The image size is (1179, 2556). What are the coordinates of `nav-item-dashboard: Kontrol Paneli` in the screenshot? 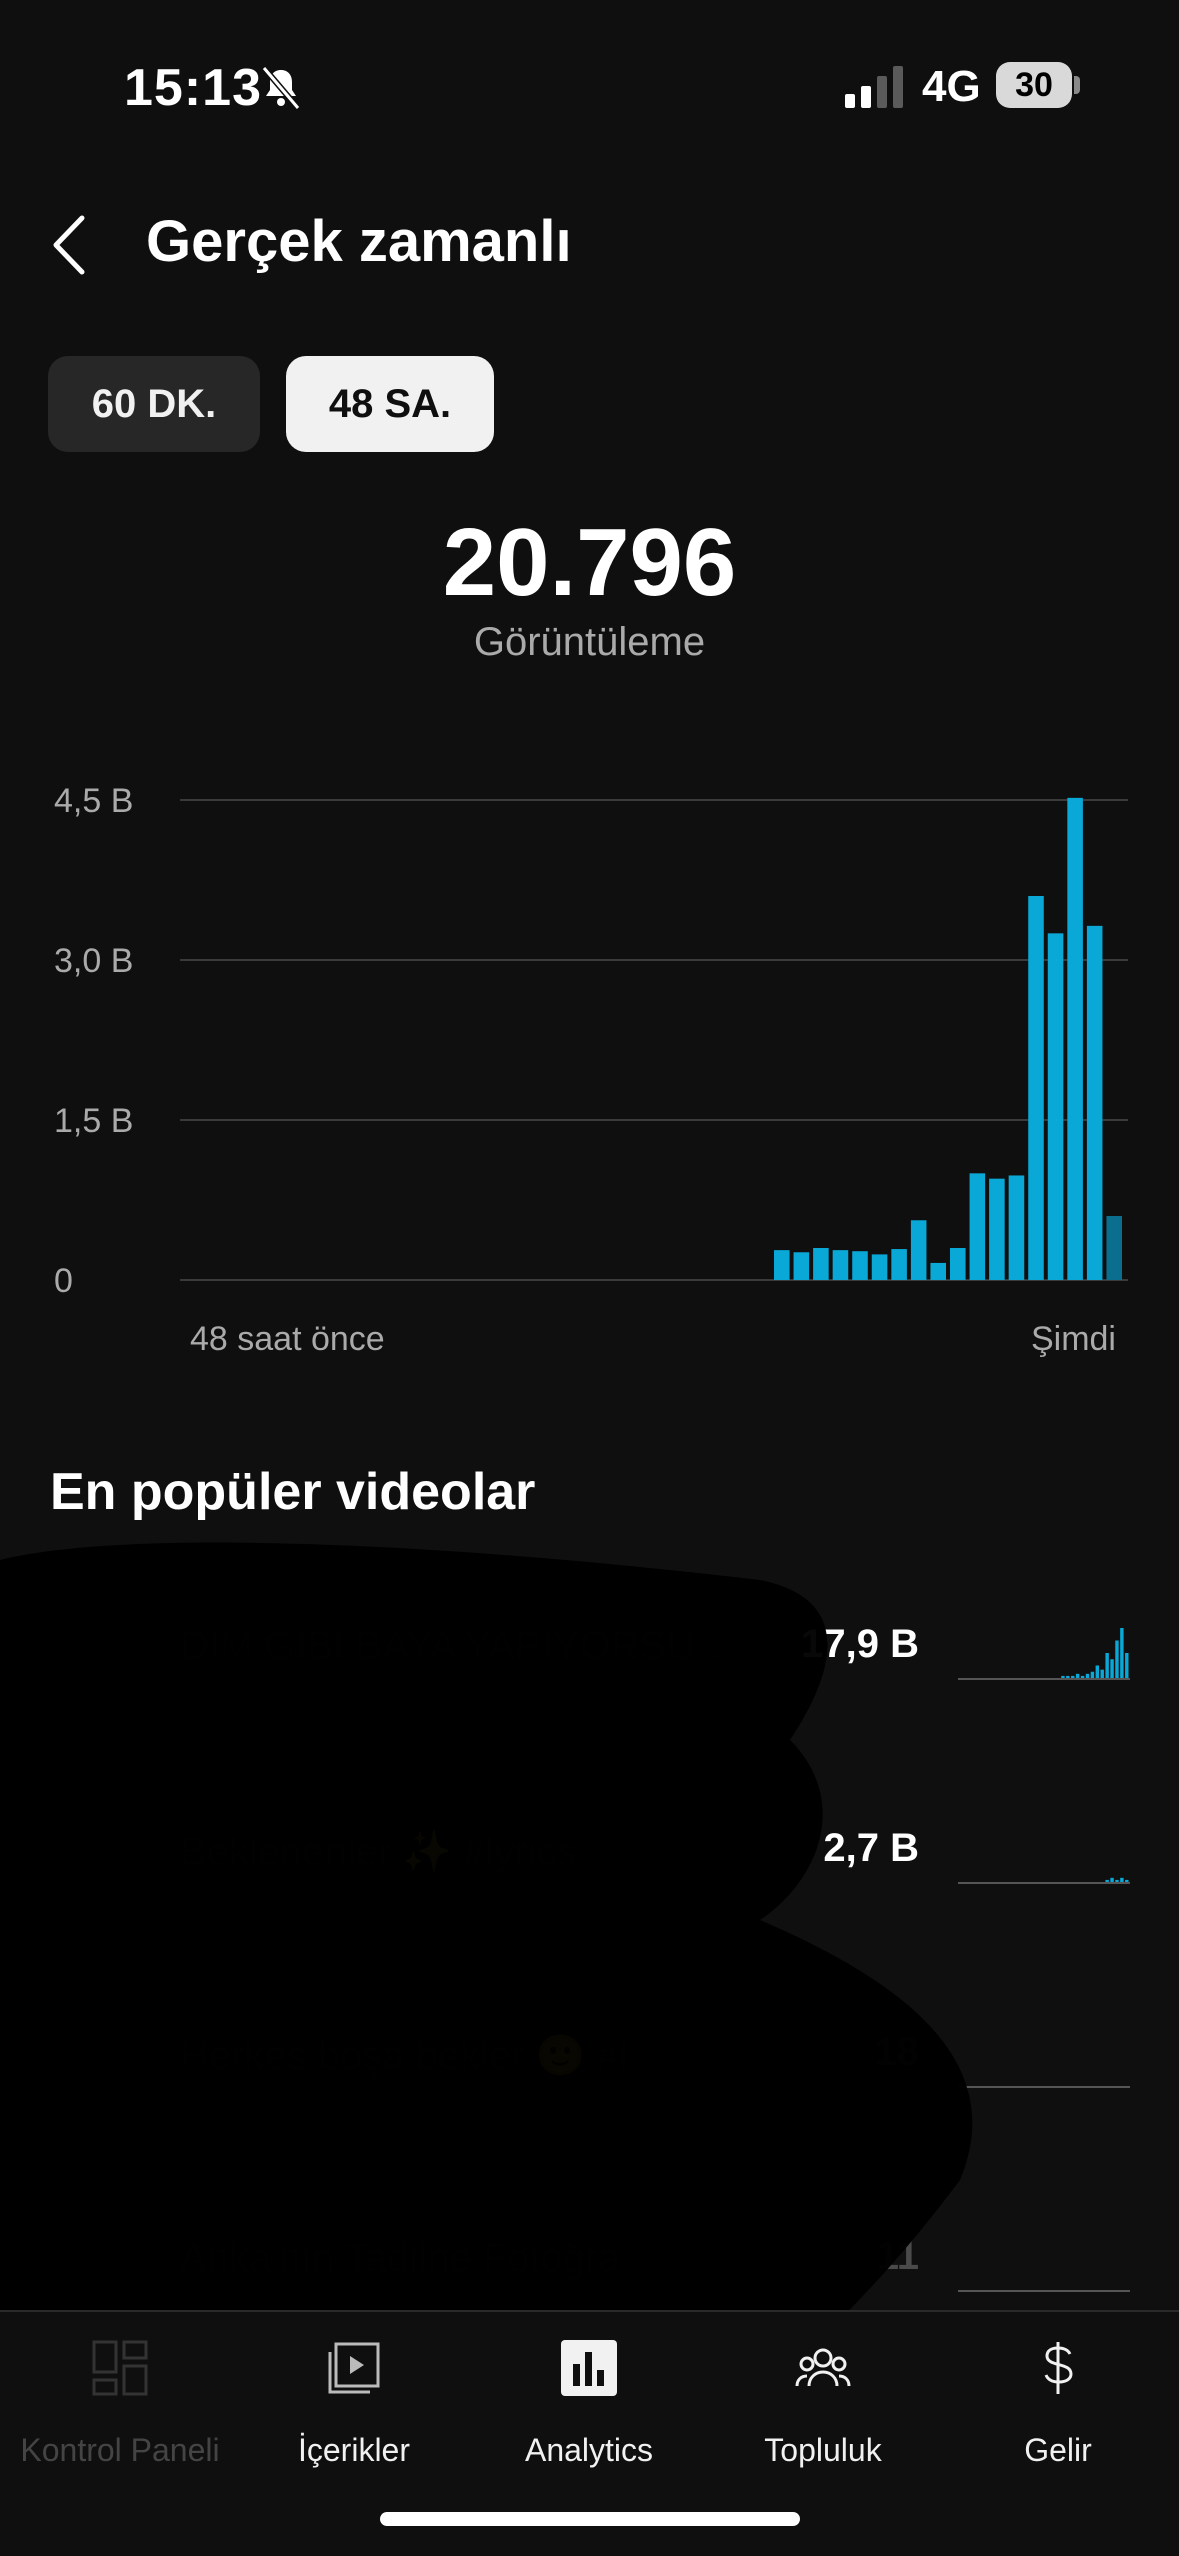 It's located at (120, 2415).